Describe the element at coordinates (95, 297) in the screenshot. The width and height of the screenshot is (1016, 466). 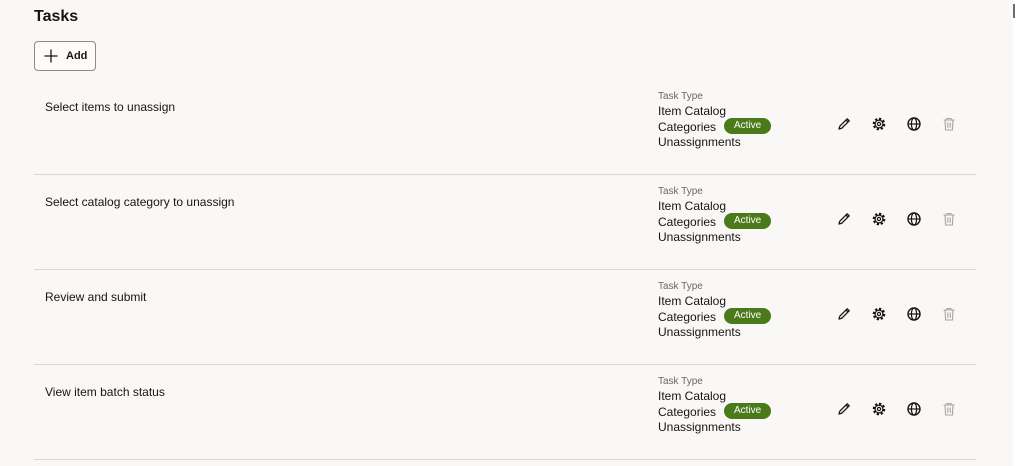
I see `task-name: Review and submit` at that location.